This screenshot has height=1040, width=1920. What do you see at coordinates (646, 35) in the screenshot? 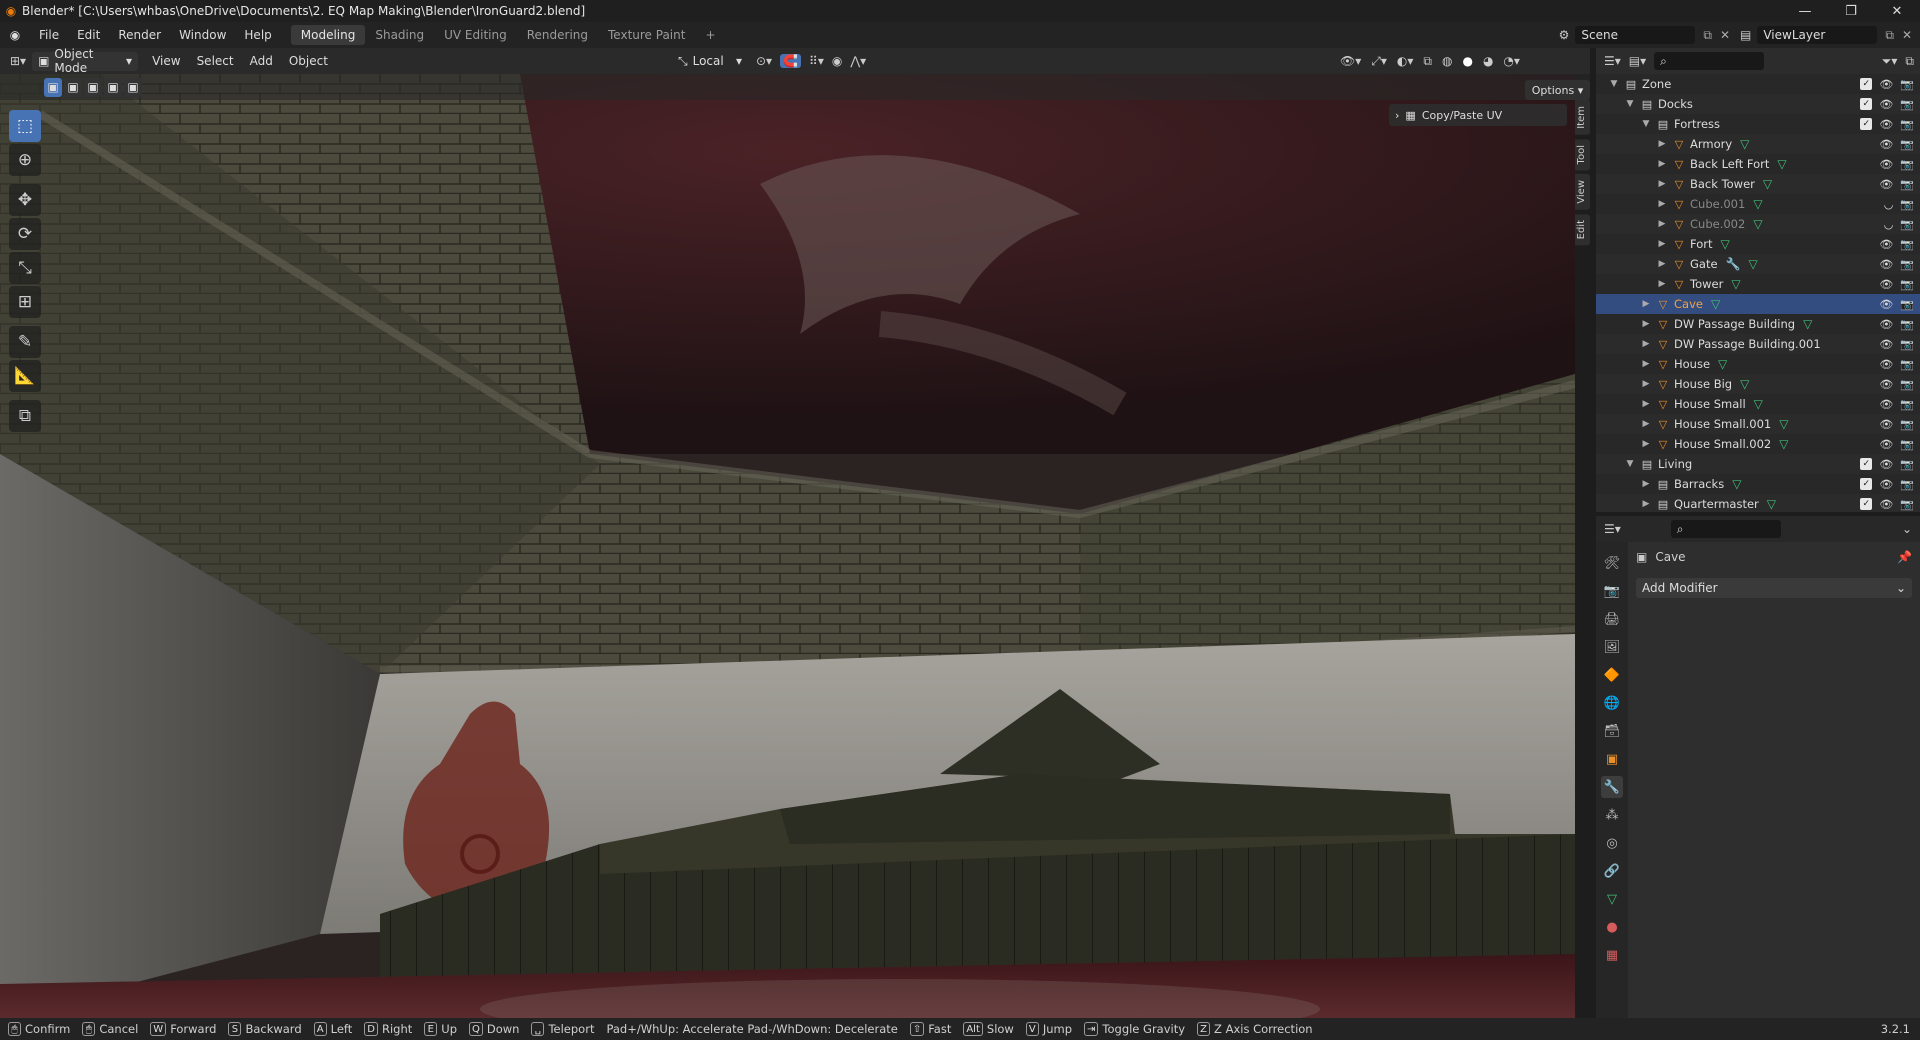
I see `workspace-tab-texture-paint: Texture Paint` at bounding box center [646, 35].